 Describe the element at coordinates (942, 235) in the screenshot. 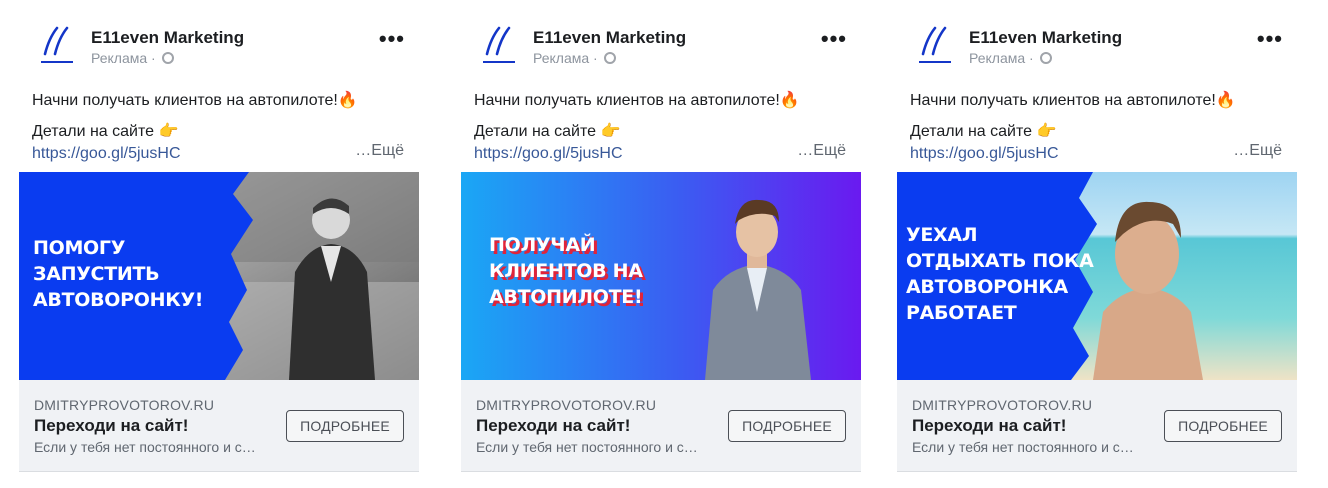

I see `headline-line: УЕХАЛ` at that location.